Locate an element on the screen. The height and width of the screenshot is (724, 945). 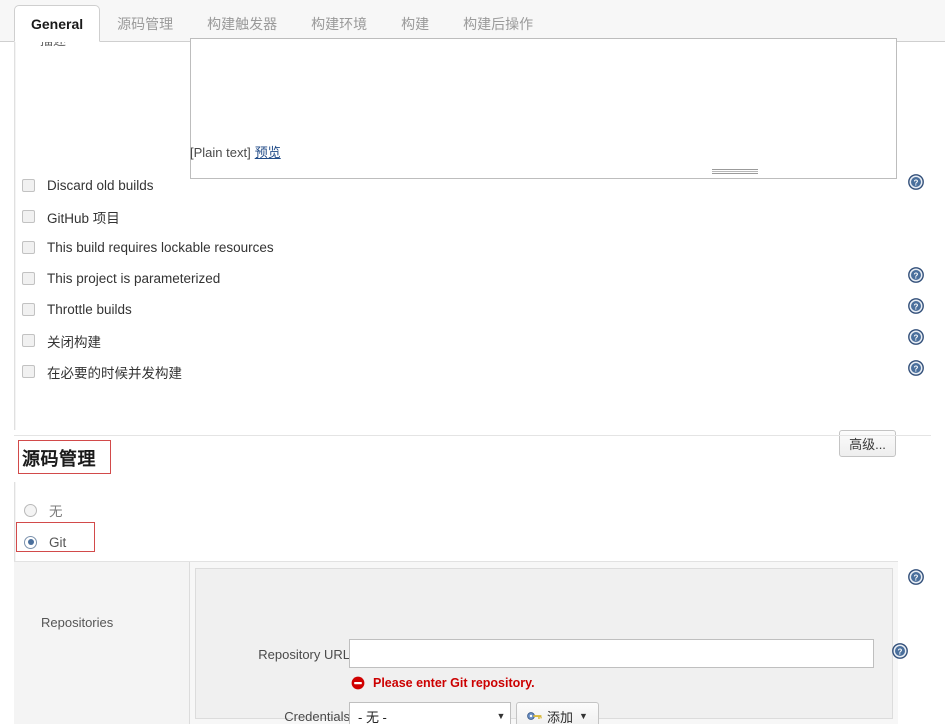
option-disable-build: 关闭构建 is located at coordinates (322, 340).